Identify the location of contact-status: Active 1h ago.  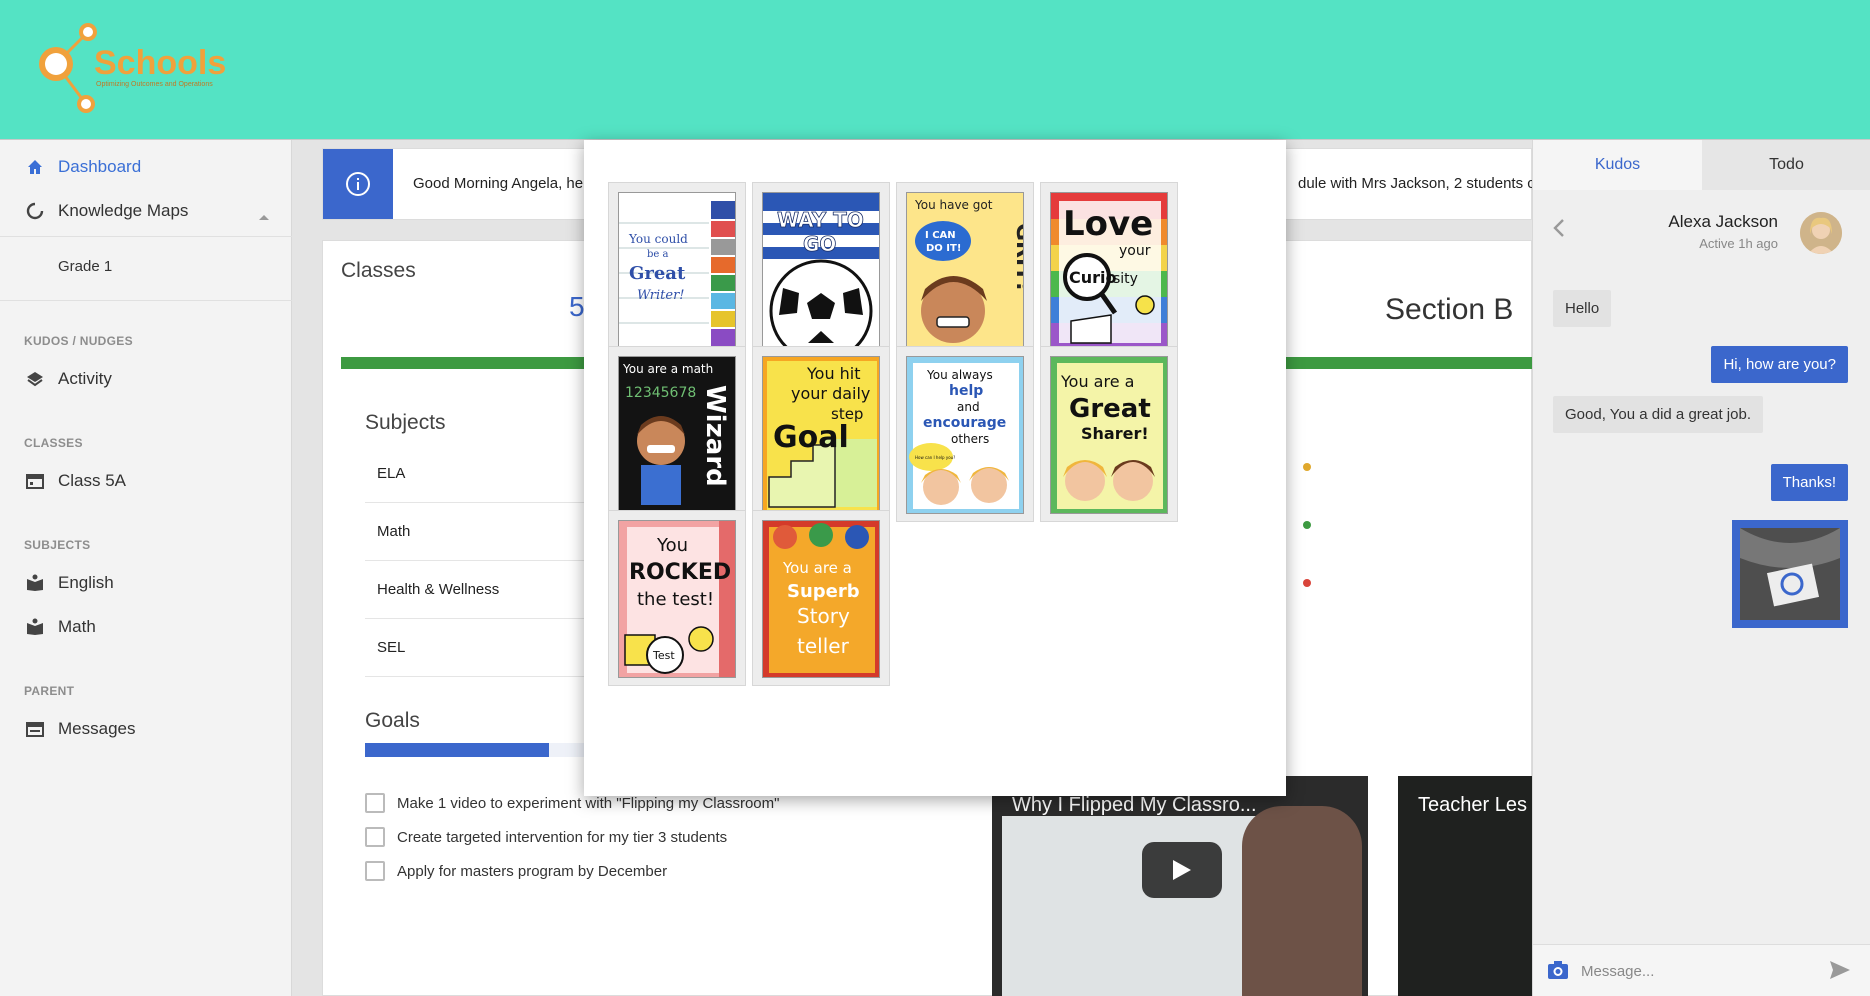
(1738, 243).